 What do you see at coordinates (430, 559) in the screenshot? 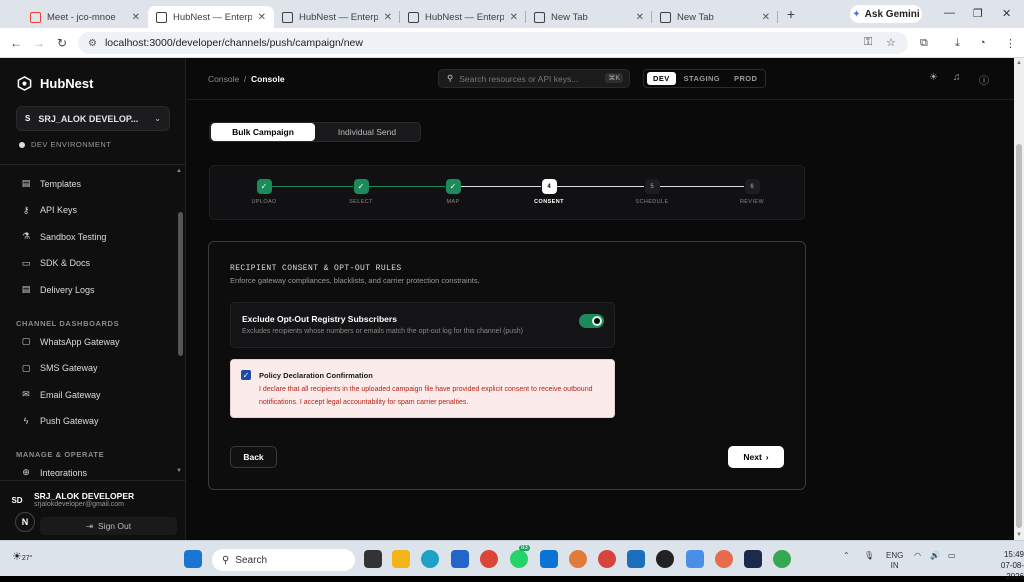
I see `edge-icon` at bounding box center [430, 559].